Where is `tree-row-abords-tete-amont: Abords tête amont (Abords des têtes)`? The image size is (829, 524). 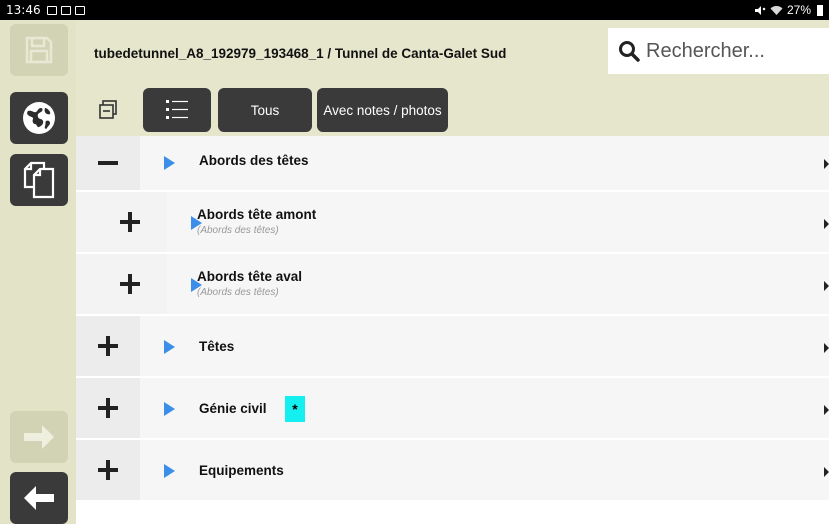
tree-row-abords-tete-amont: Abords tête amont (Abords des têtes) is located at coordinates (452, 223).